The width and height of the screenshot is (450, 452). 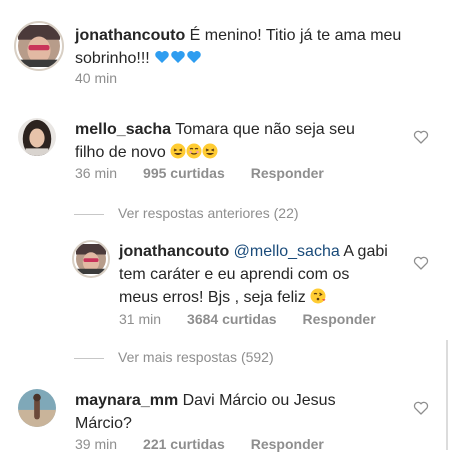 What do you see at coordinates (112, 58) in the screenshot?
I see `comment-body-line2: sobrinho!!!` at bounding box center [112, 58].